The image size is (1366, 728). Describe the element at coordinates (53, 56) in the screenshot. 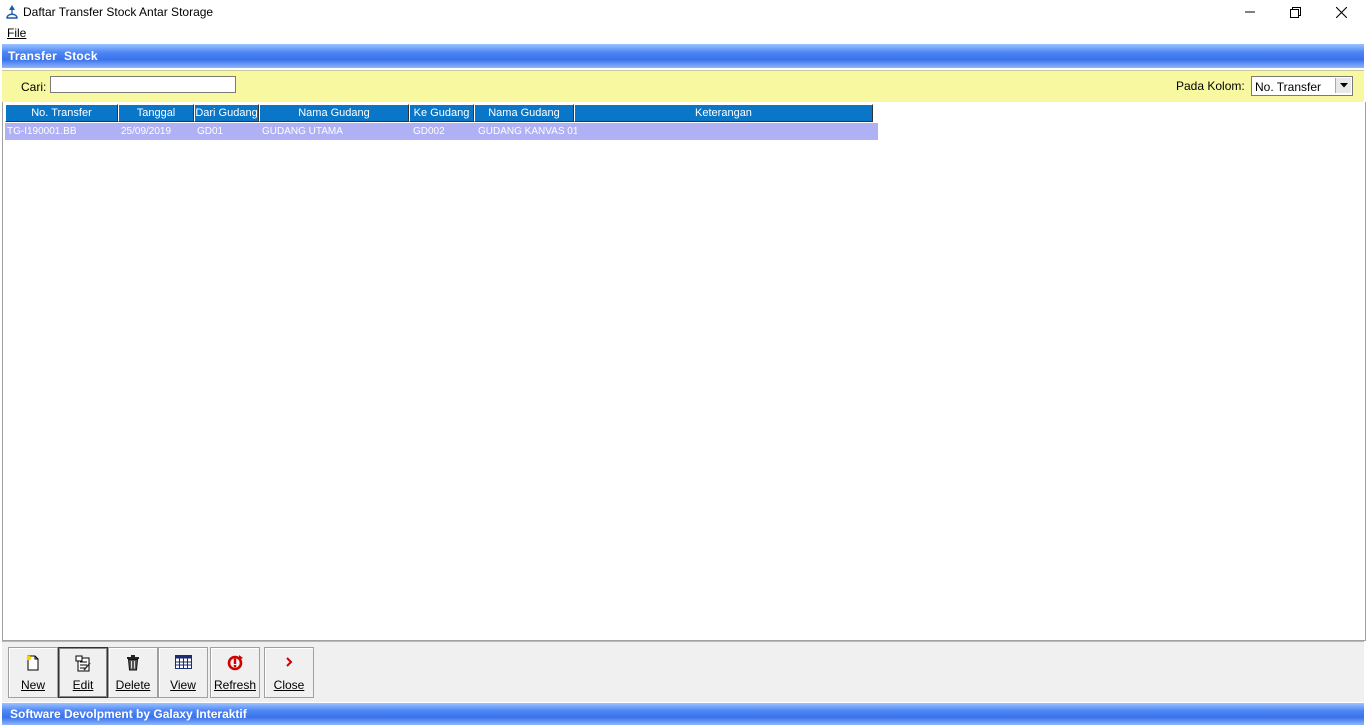

I see `page-title: Transfer Stock` at that location.